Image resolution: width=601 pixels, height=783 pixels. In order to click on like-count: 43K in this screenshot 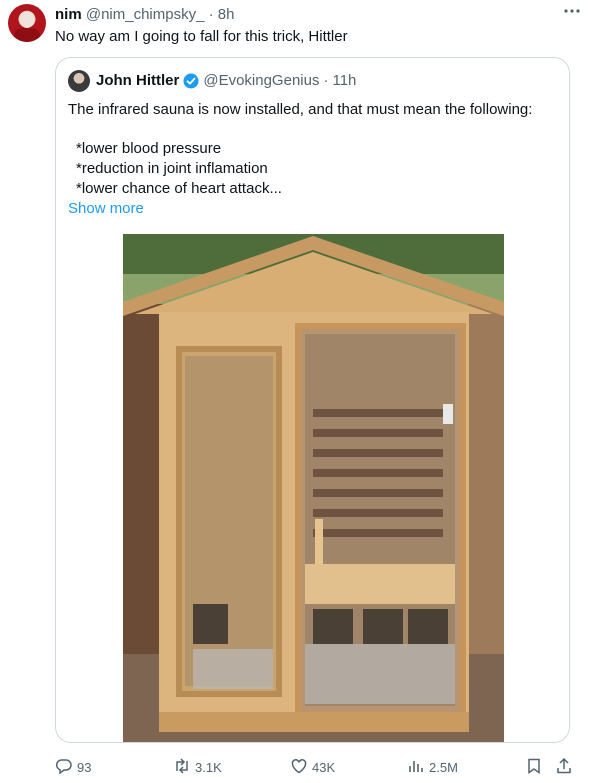, I will do `click(324, 767)`.